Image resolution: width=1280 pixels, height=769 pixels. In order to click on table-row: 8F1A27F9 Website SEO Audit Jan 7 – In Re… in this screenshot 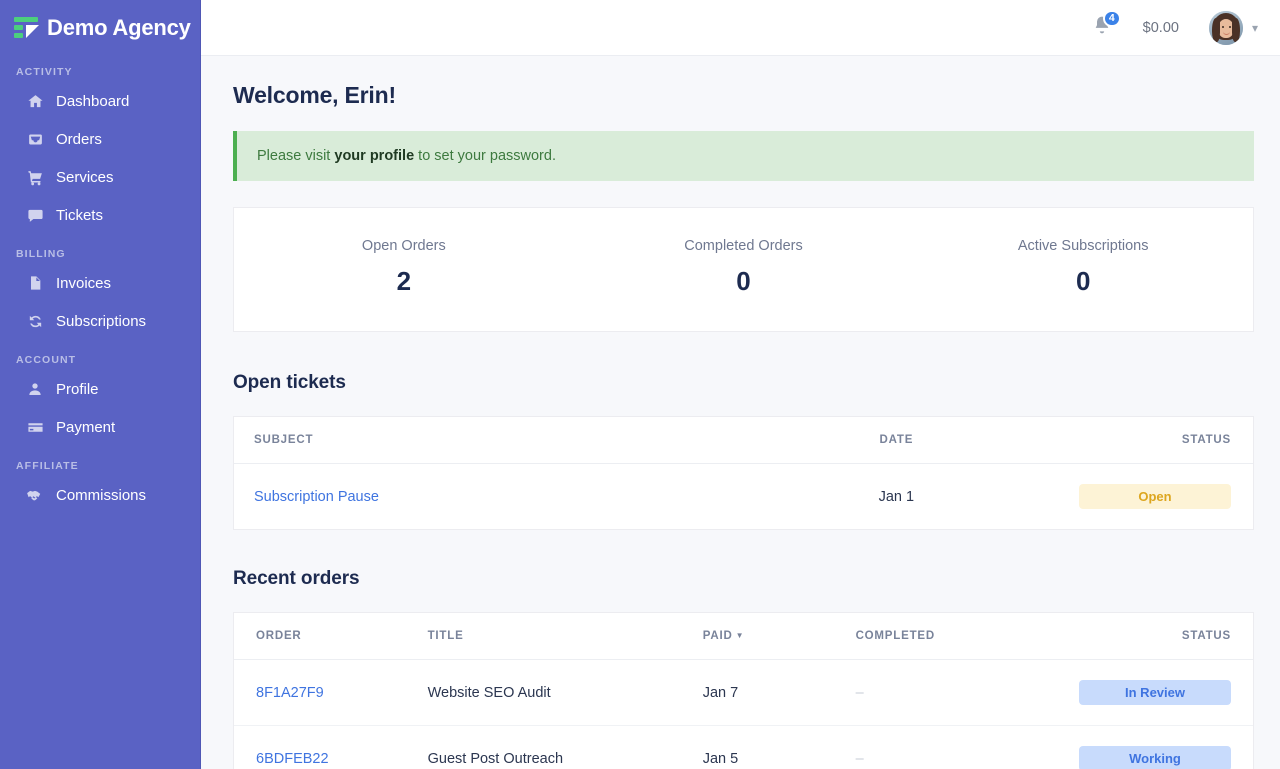, I will do `click(743, 692)`.